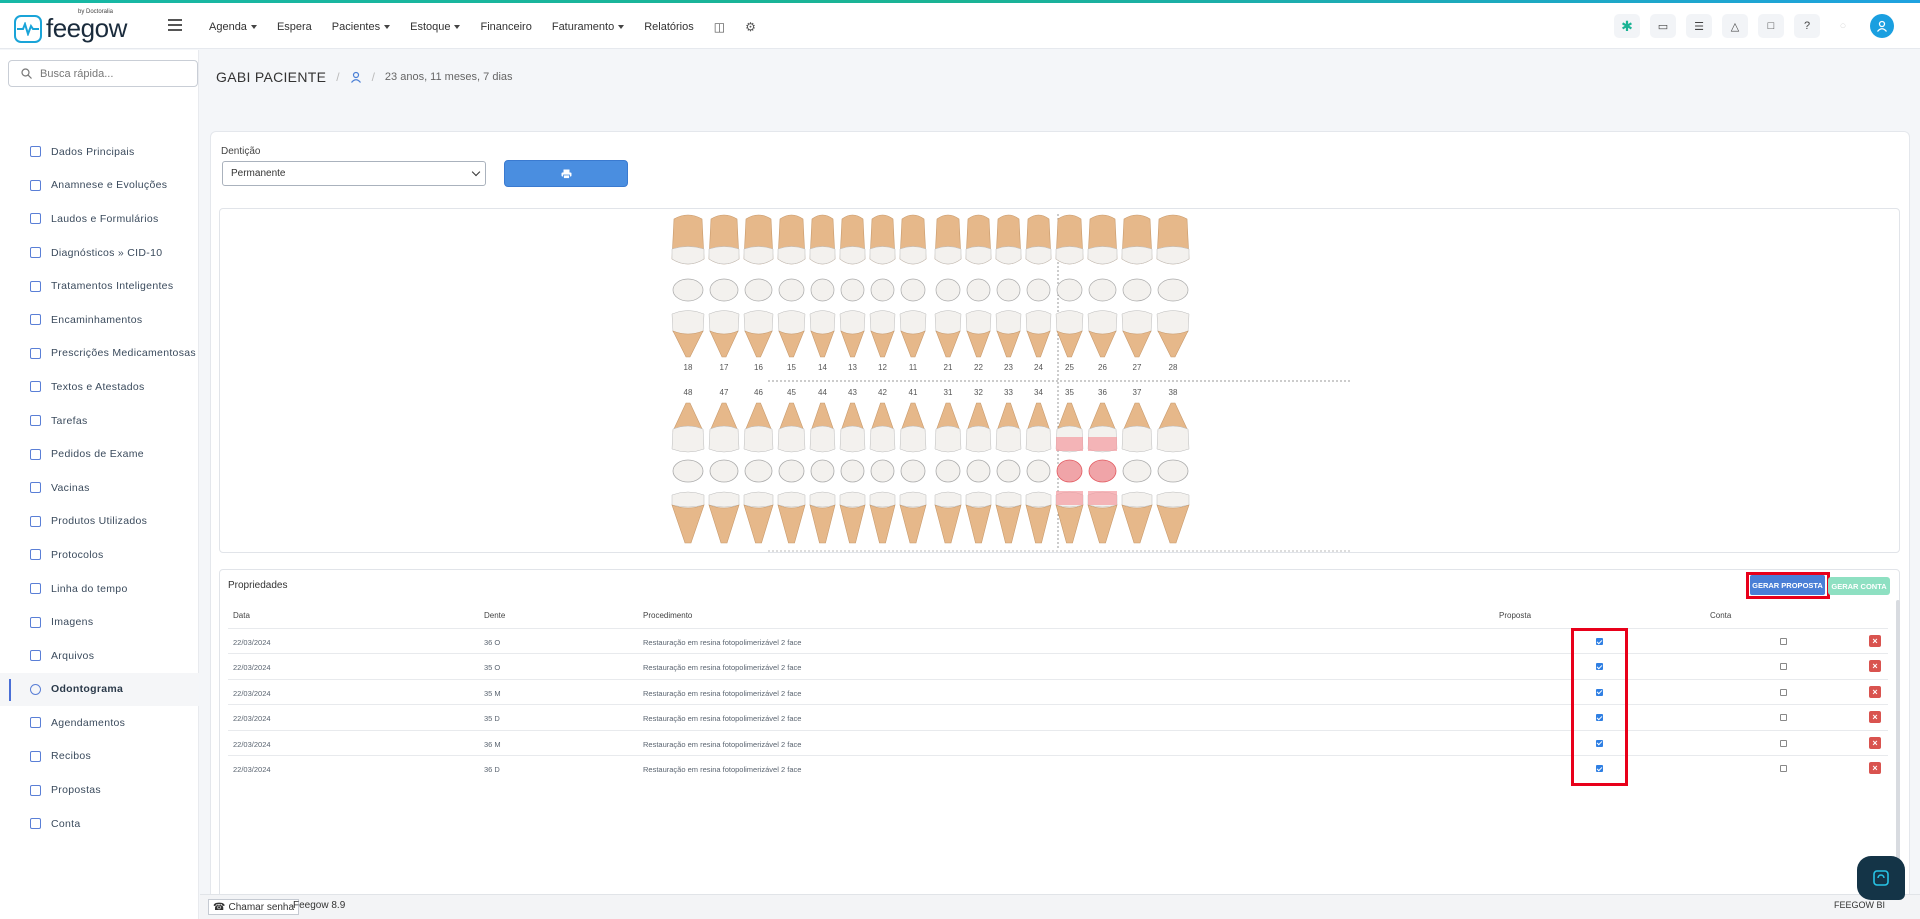 This screenshot has width=1920, height=919. I want to click on nav-pacientes: Pacientes, so click(361, 27).